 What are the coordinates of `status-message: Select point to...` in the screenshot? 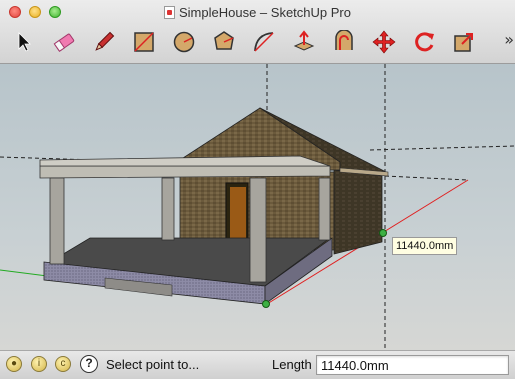 It's located at (153, 364).